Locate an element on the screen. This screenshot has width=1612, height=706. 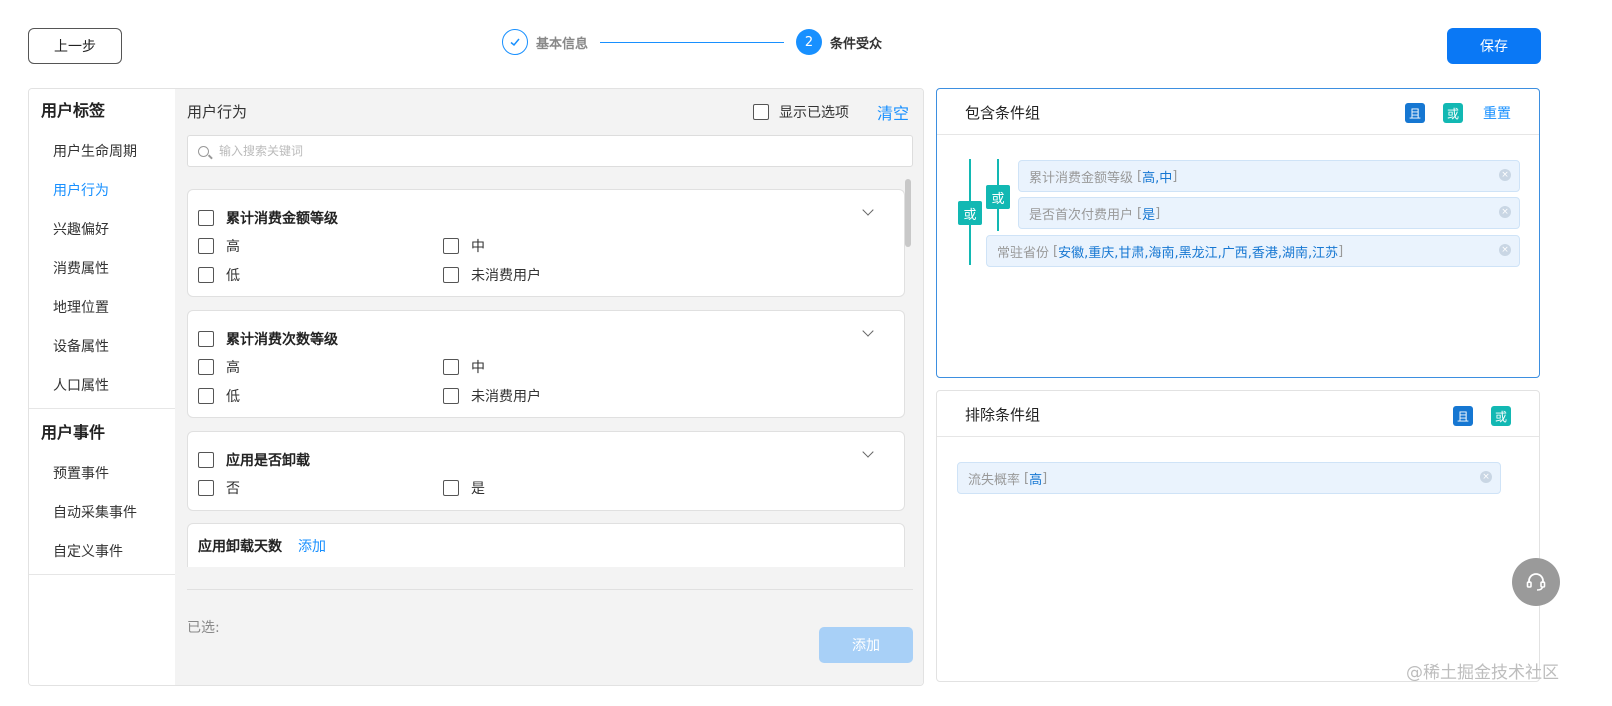
add-button: 添加 is located at coordinates (866, 645).